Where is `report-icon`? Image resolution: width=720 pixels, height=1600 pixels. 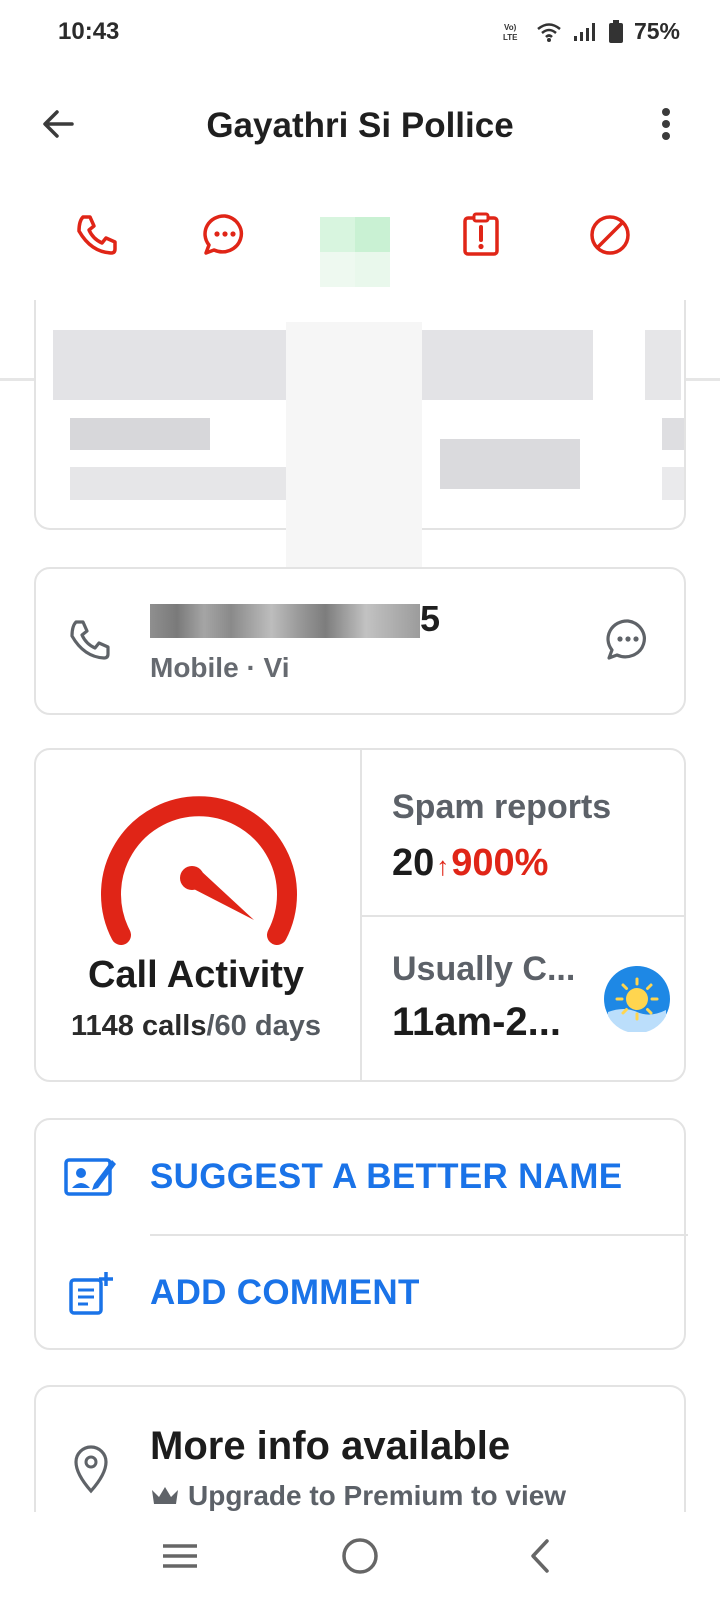 report-icon is located at coordinates (481, 234).